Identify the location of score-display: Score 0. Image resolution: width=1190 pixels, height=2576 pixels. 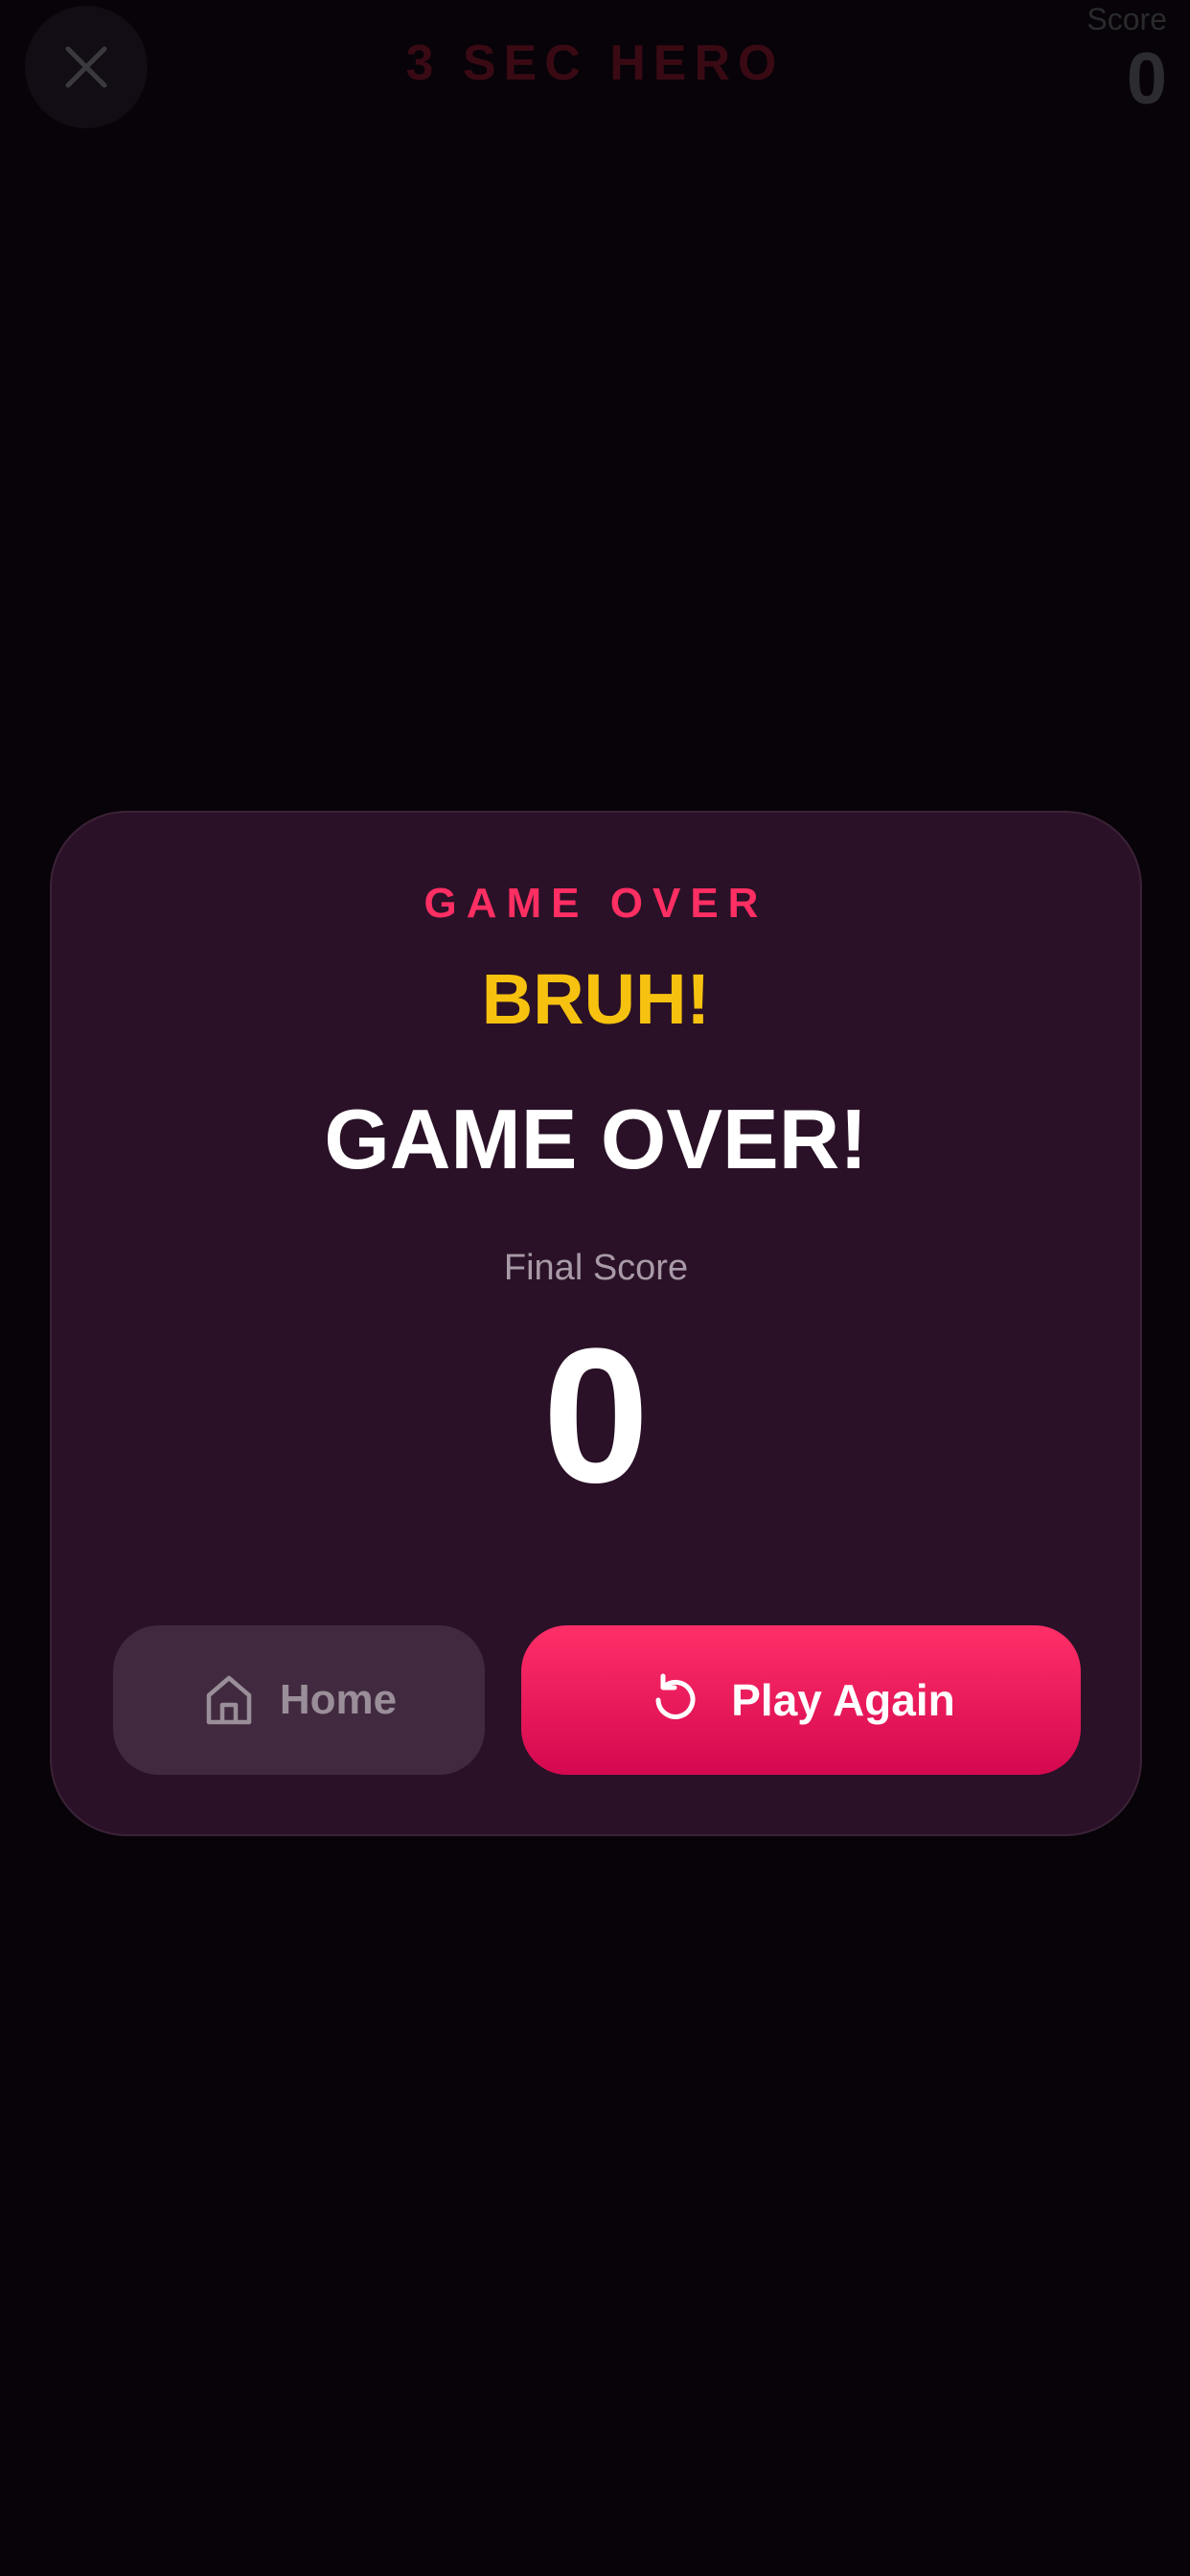
(1127, 60).